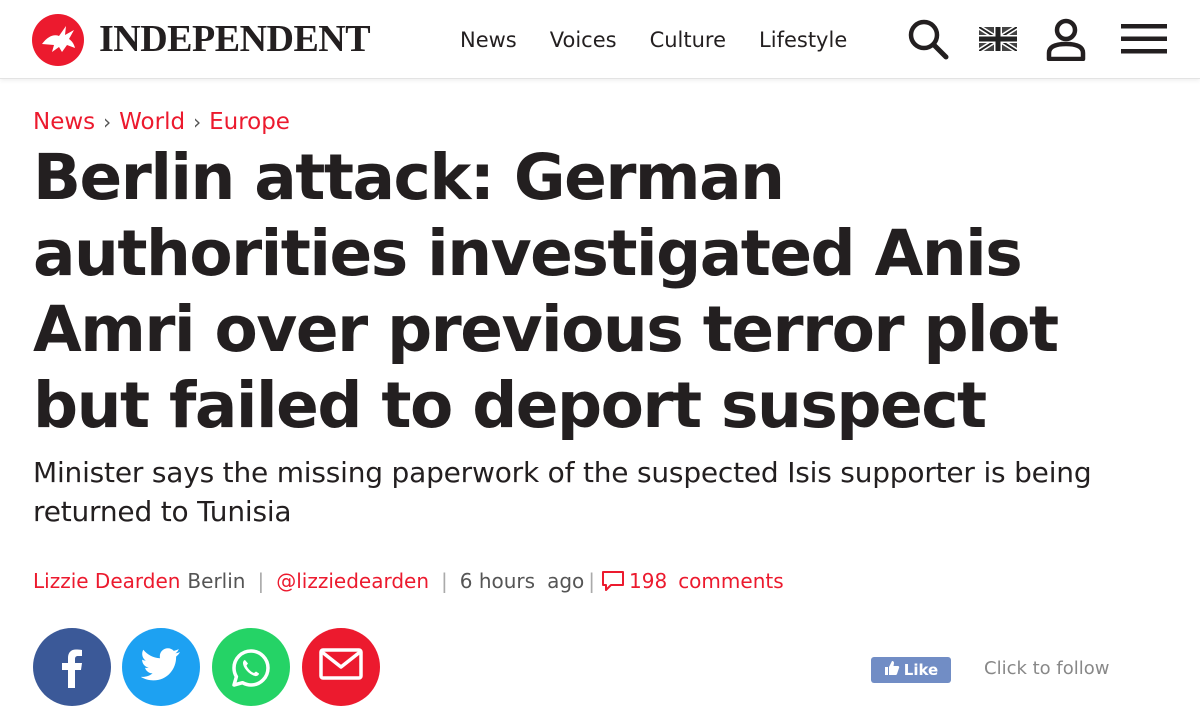 This screenshot has width=1200, height=706. What do you see at coordinates (731, 581) in the screenshot?
I see `comment-label: comments` at bounding box center [731, 581].